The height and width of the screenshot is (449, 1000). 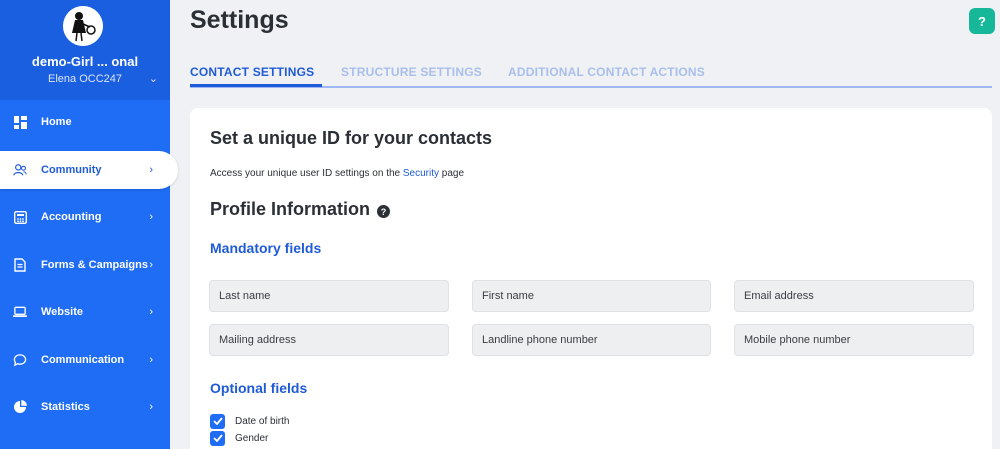 I want to click on access-text-after: page, so click(x=452, y=173).